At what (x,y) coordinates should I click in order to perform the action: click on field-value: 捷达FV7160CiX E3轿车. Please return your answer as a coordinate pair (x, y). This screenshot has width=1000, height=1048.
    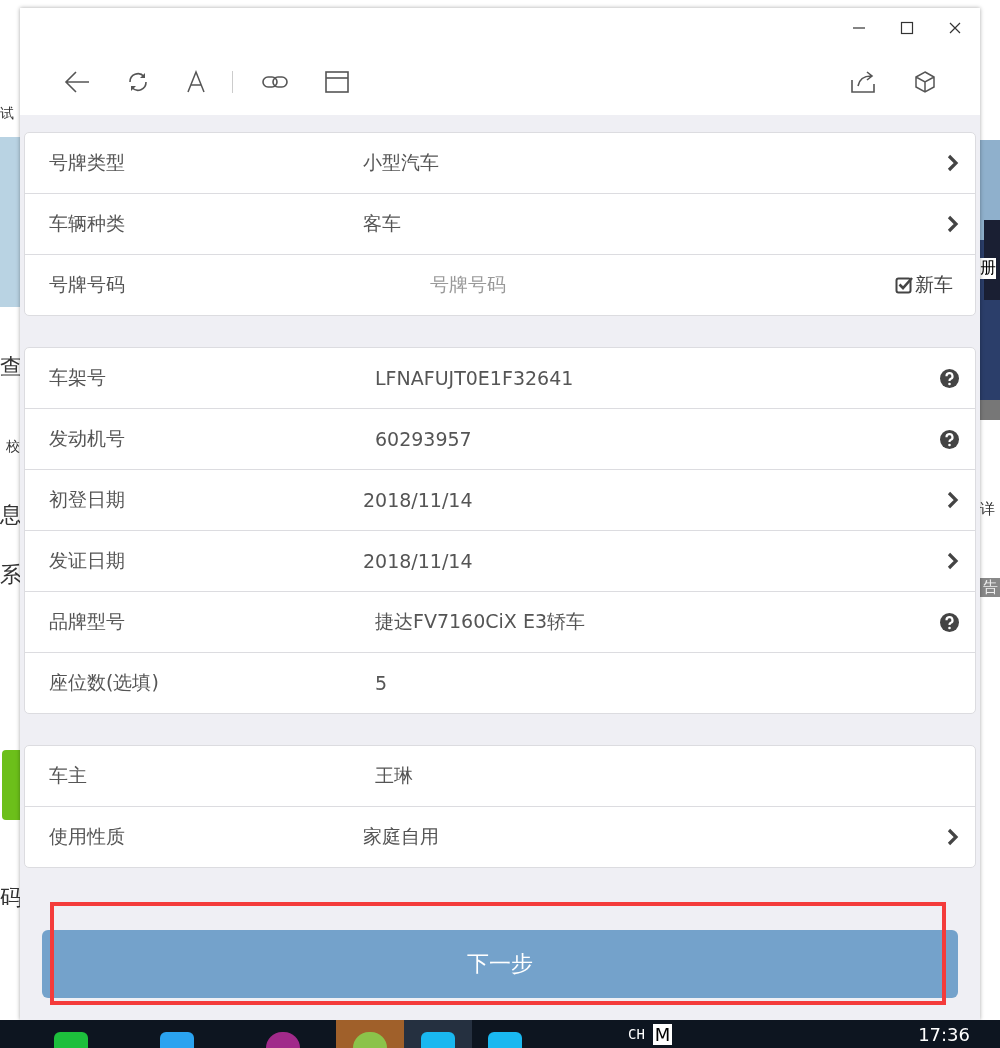
    Looking at the image, I should click on (480, 621).